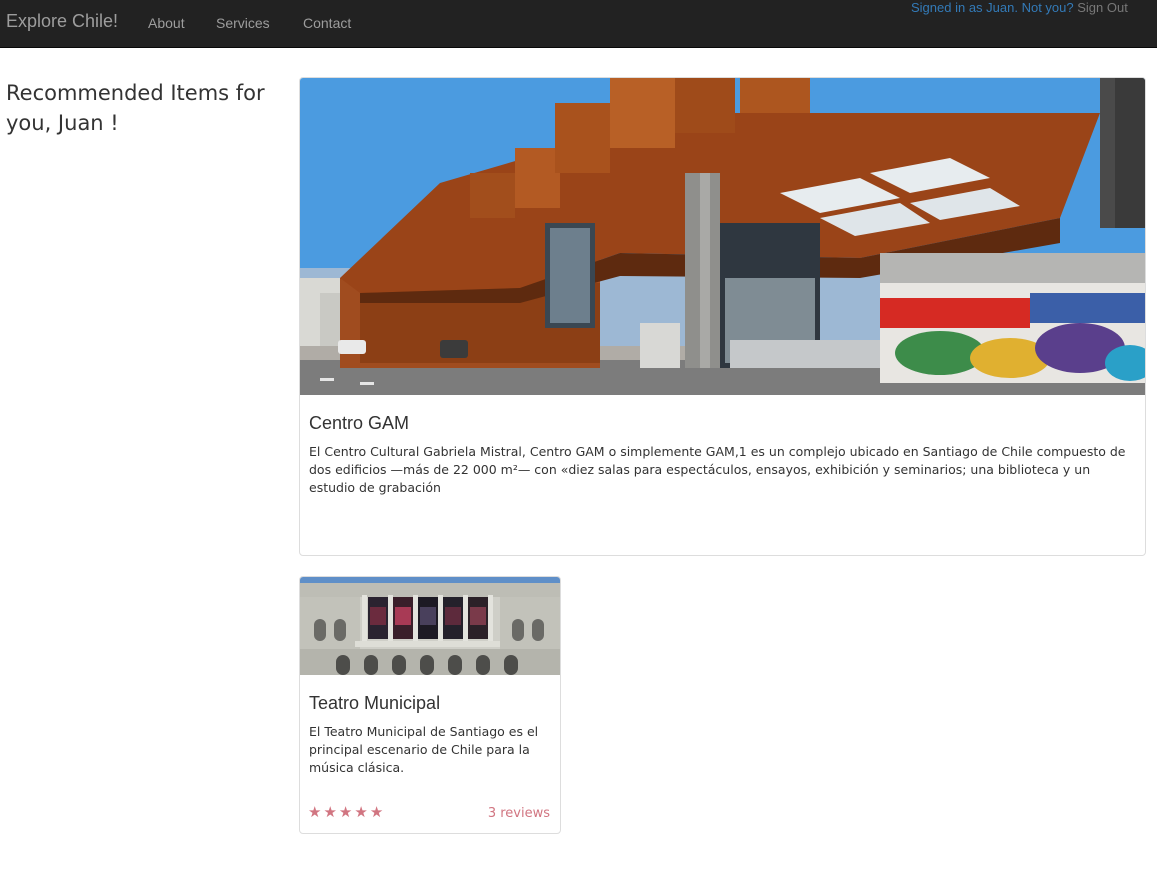  Describe the element at coordinates (992, 7) in the screenshot. I see `signed-in-link: Signed in as Juan. Not you?` at that location.